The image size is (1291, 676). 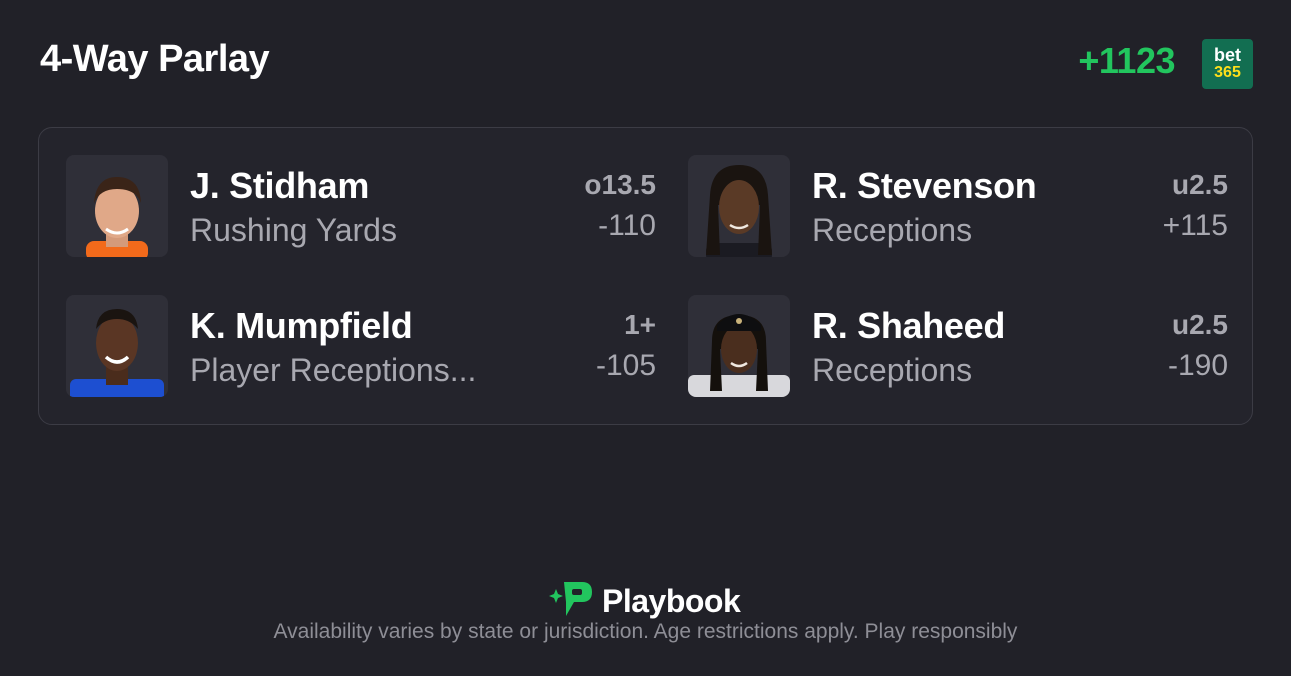 I want to click on playbook-logo-icon, so click(x=571, y=601).